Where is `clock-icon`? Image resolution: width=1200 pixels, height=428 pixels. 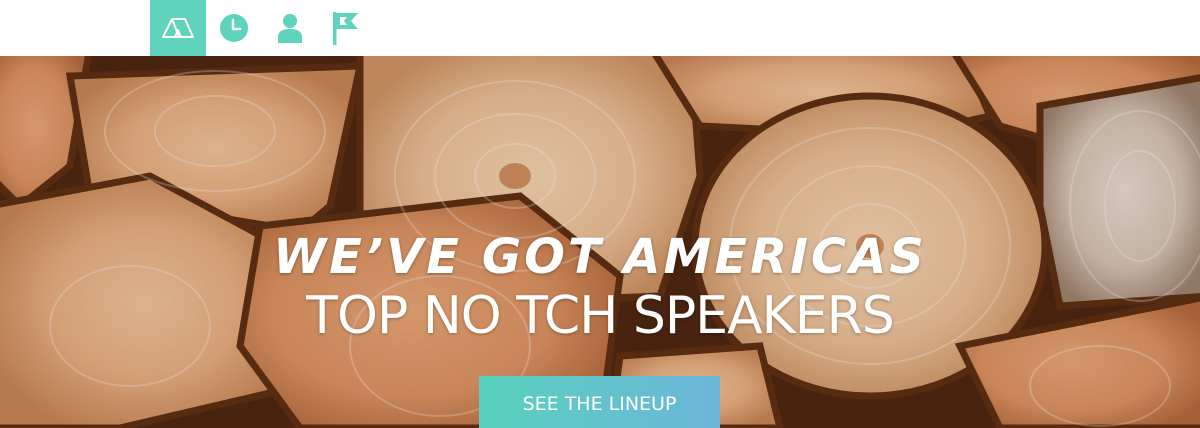
clock-icon is located at coordinates (234, 28).